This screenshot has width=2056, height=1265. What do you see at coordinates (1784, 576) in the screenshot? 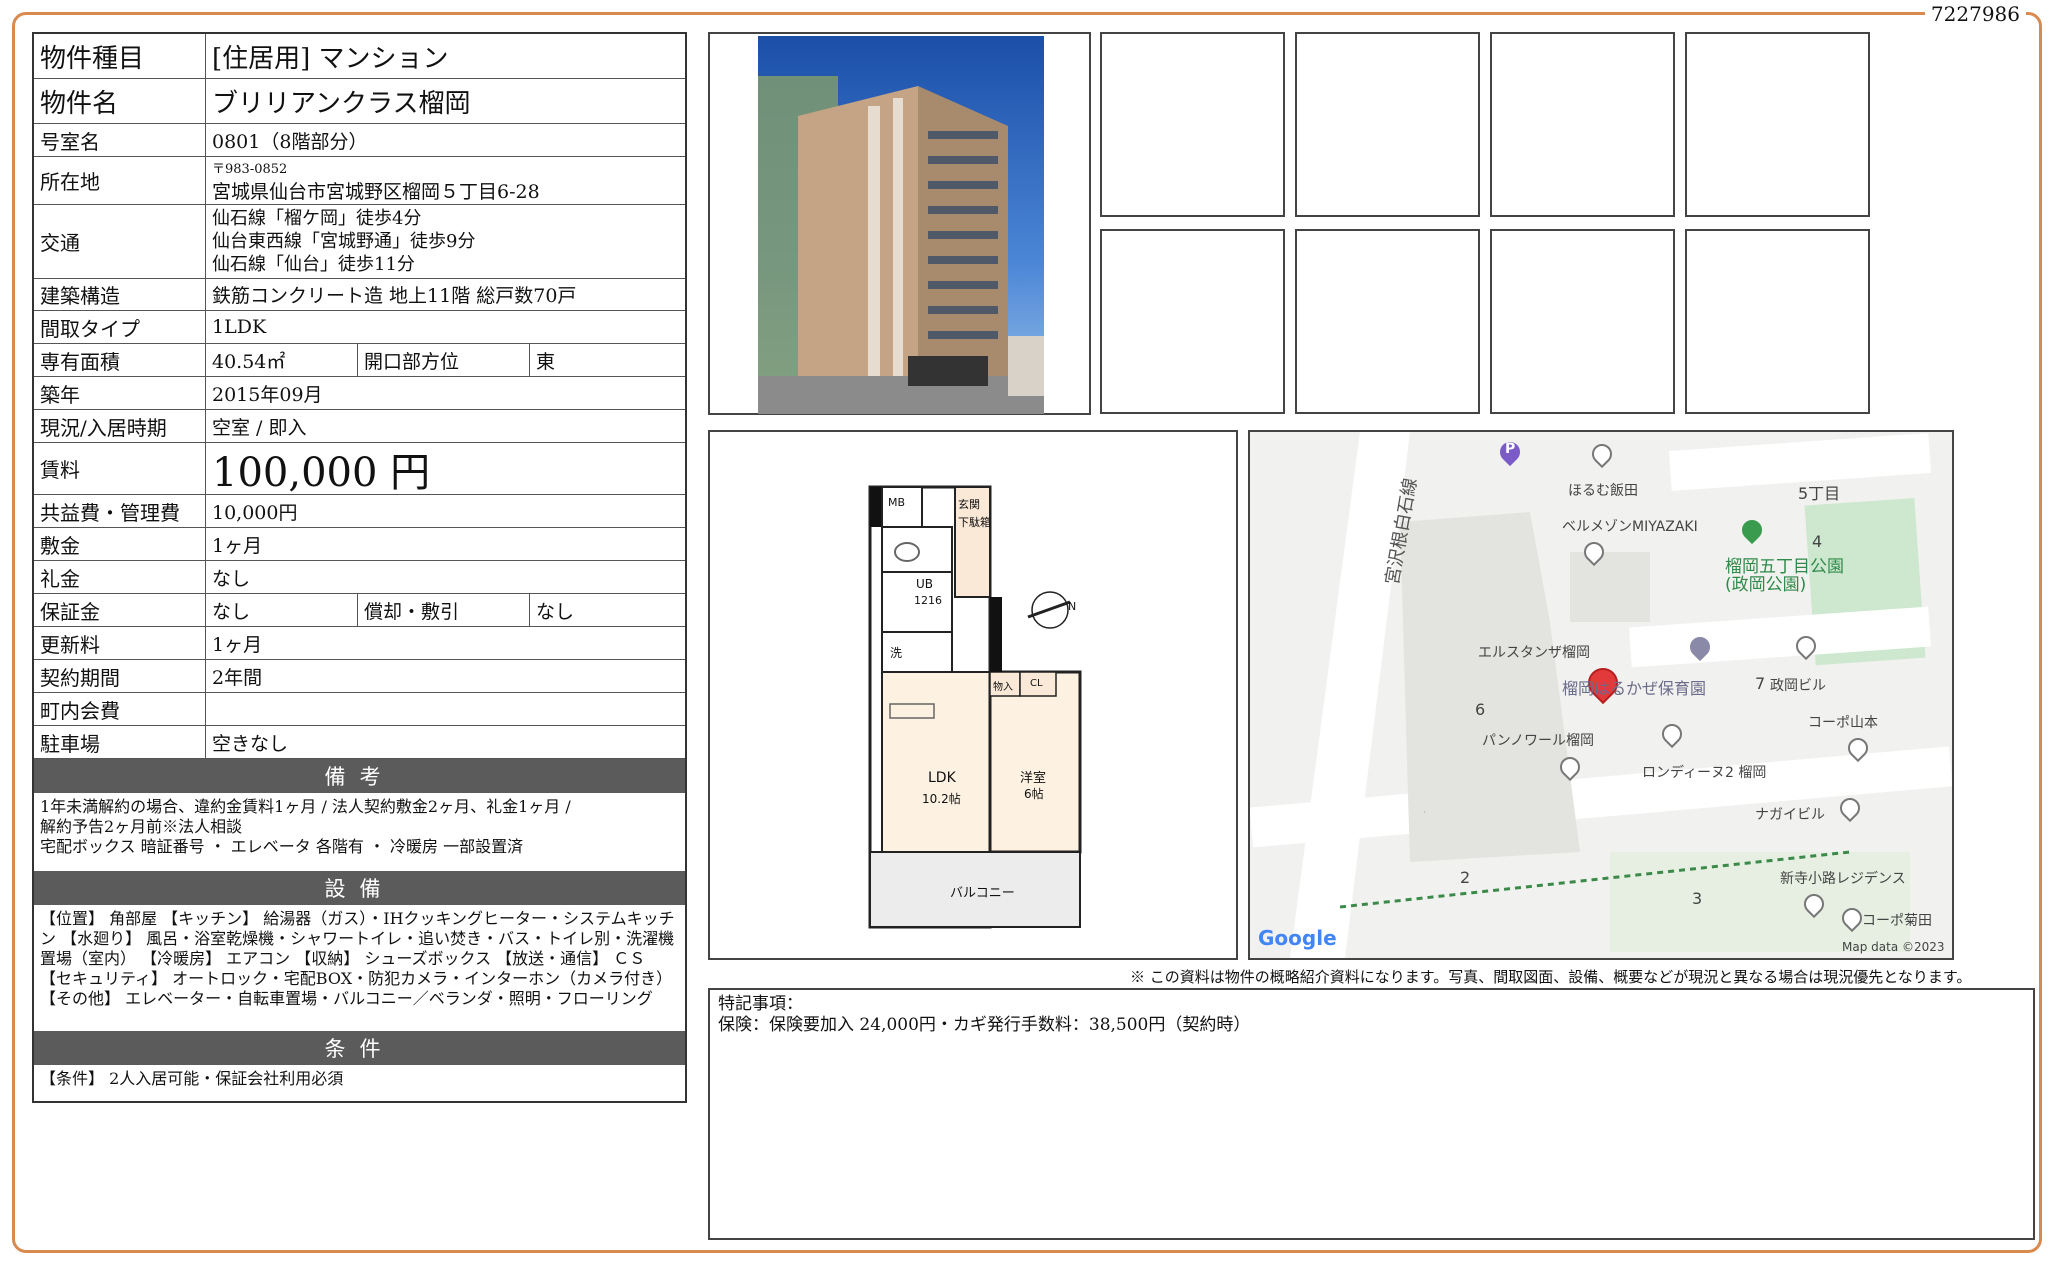
I see `map-park: 榴岡五丁目公園(政岡公園)` at bounding box center [1784, 576].